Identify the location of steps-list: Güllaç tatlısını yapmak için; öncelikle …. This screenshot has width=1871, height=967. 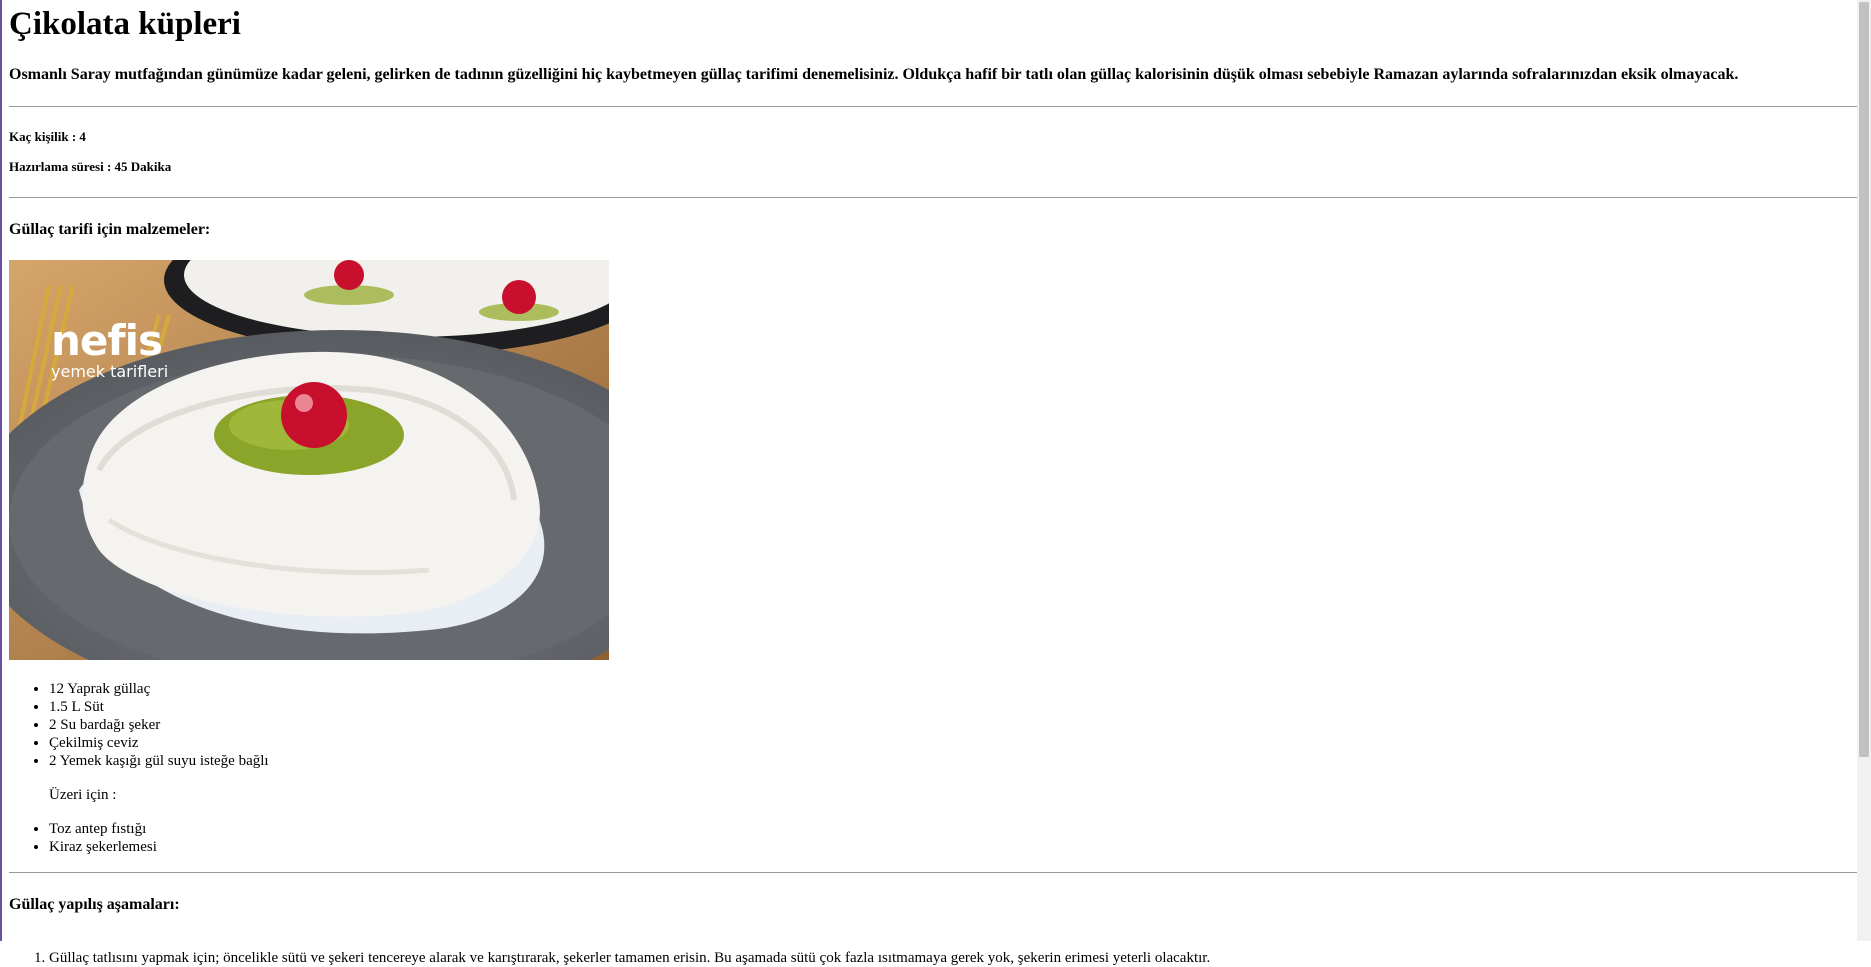
(933, 958).